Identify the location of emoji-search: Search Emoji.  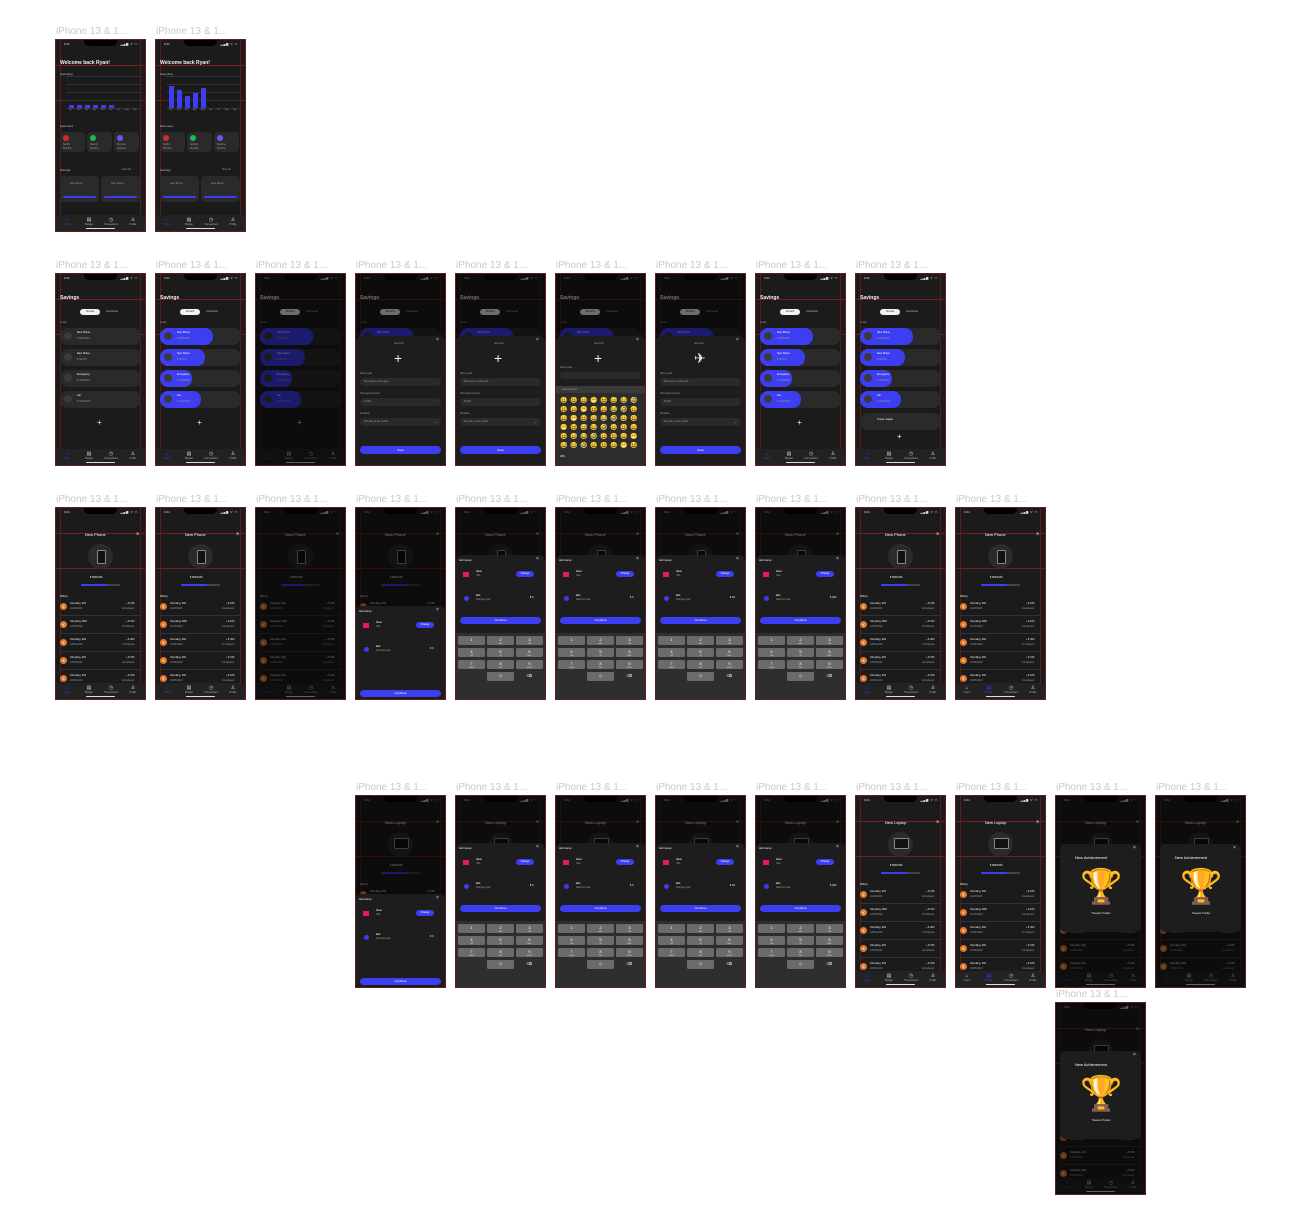
(600, 389).